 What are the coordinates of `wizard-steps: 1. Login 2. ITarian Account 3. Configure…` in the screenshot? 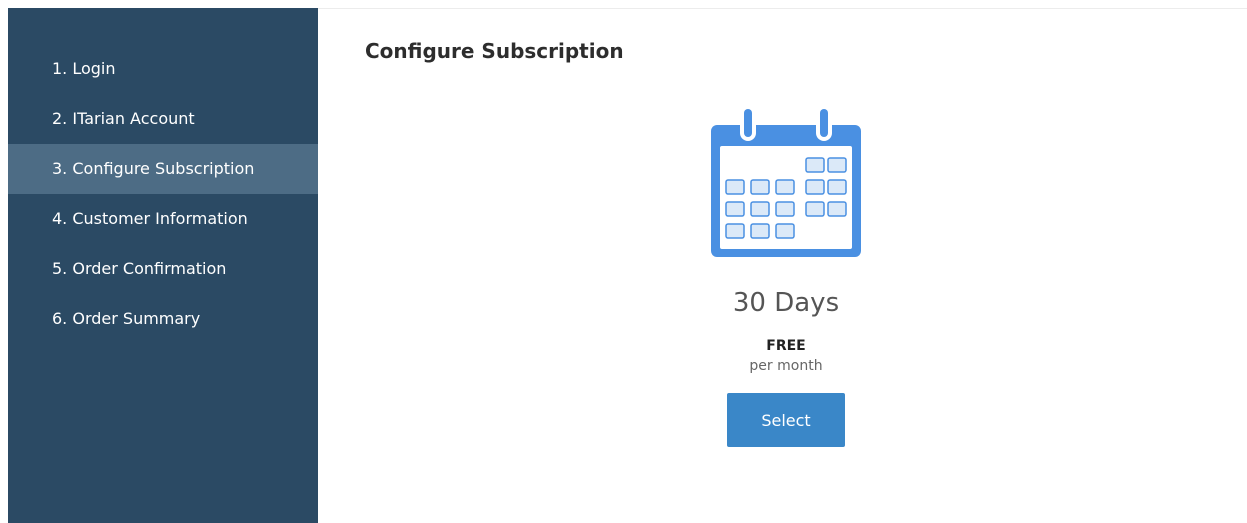 It's located at (163, 194).